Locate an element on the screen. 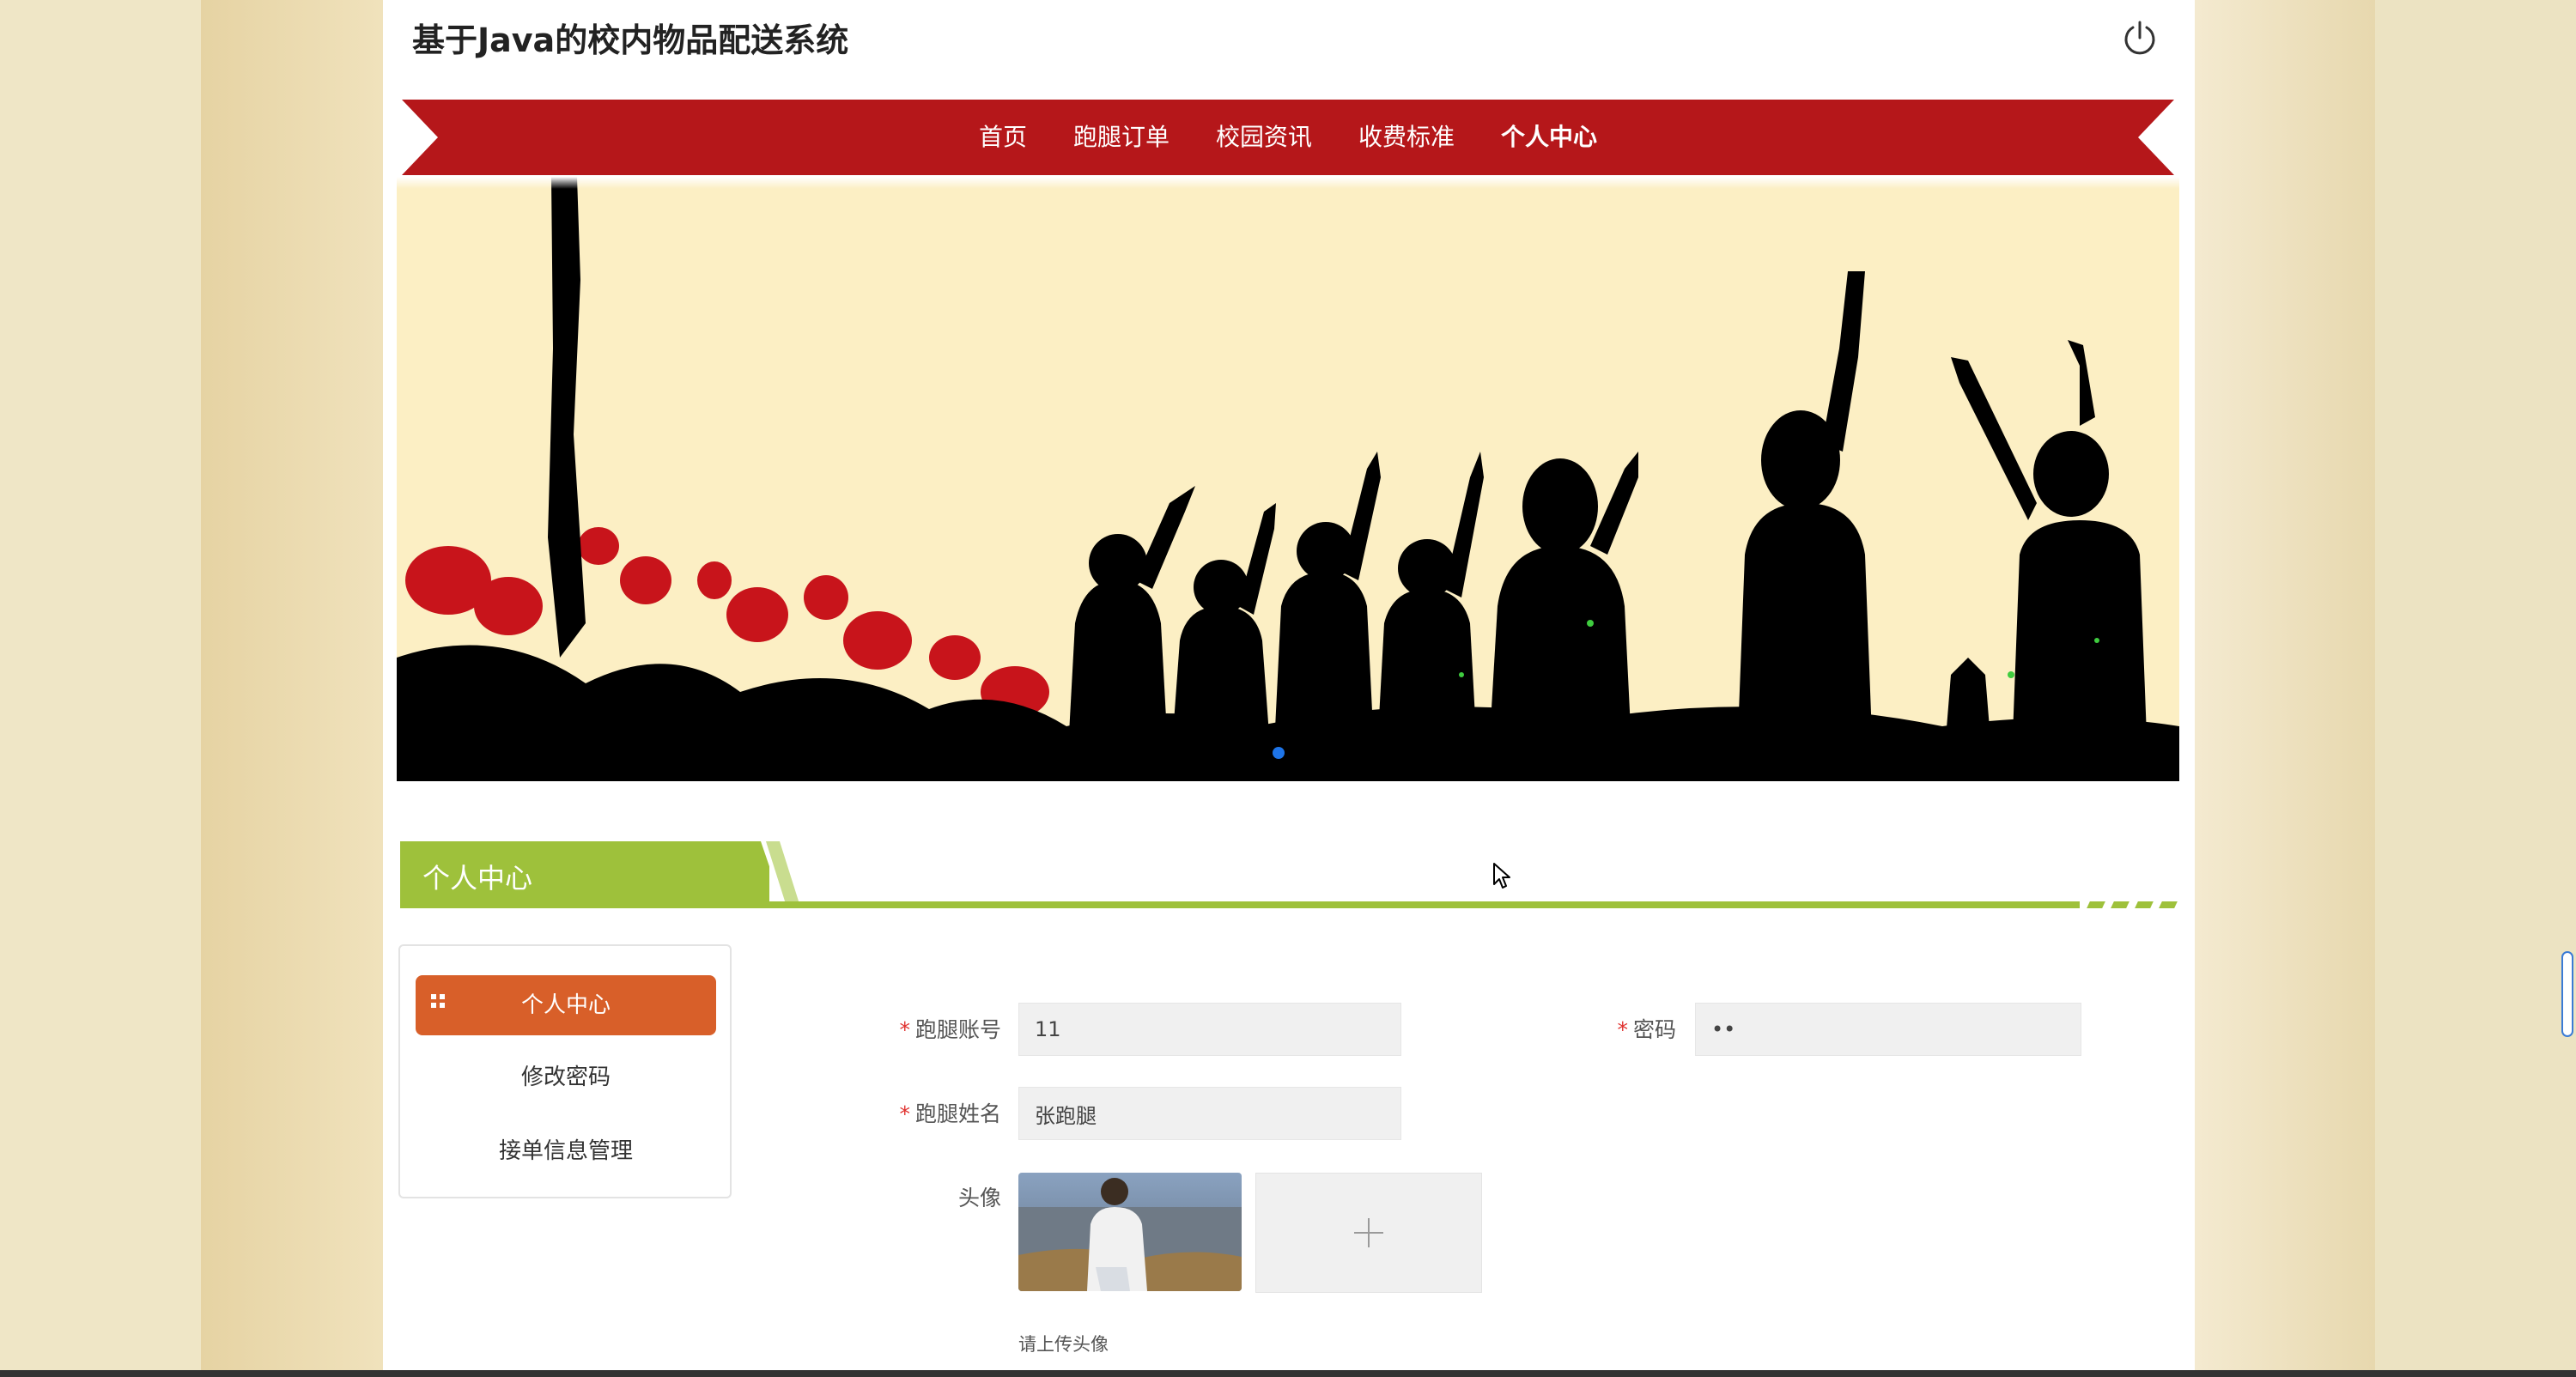 This screenshot has width=2576, height=1377. avatar-image is located at coordinates (1130, 1232).